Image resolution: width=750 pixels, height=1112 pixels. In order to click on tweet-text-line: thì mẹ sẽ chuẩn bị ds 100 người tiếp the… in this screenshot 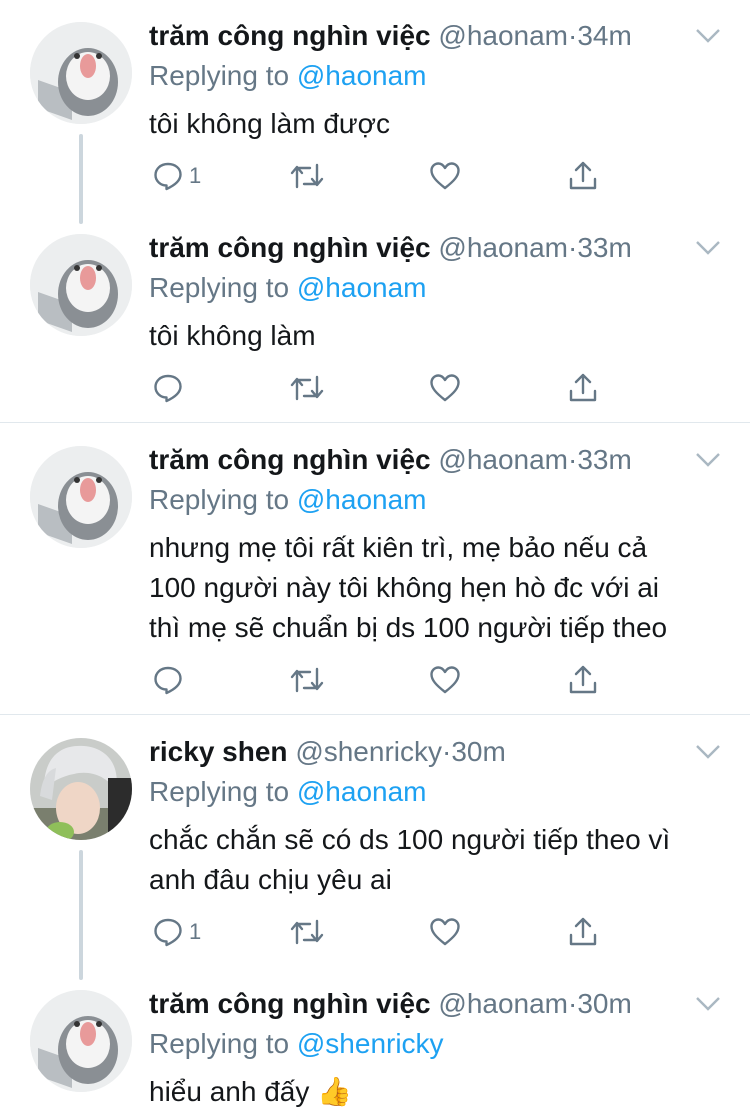, I will do `click(408, 627)`.